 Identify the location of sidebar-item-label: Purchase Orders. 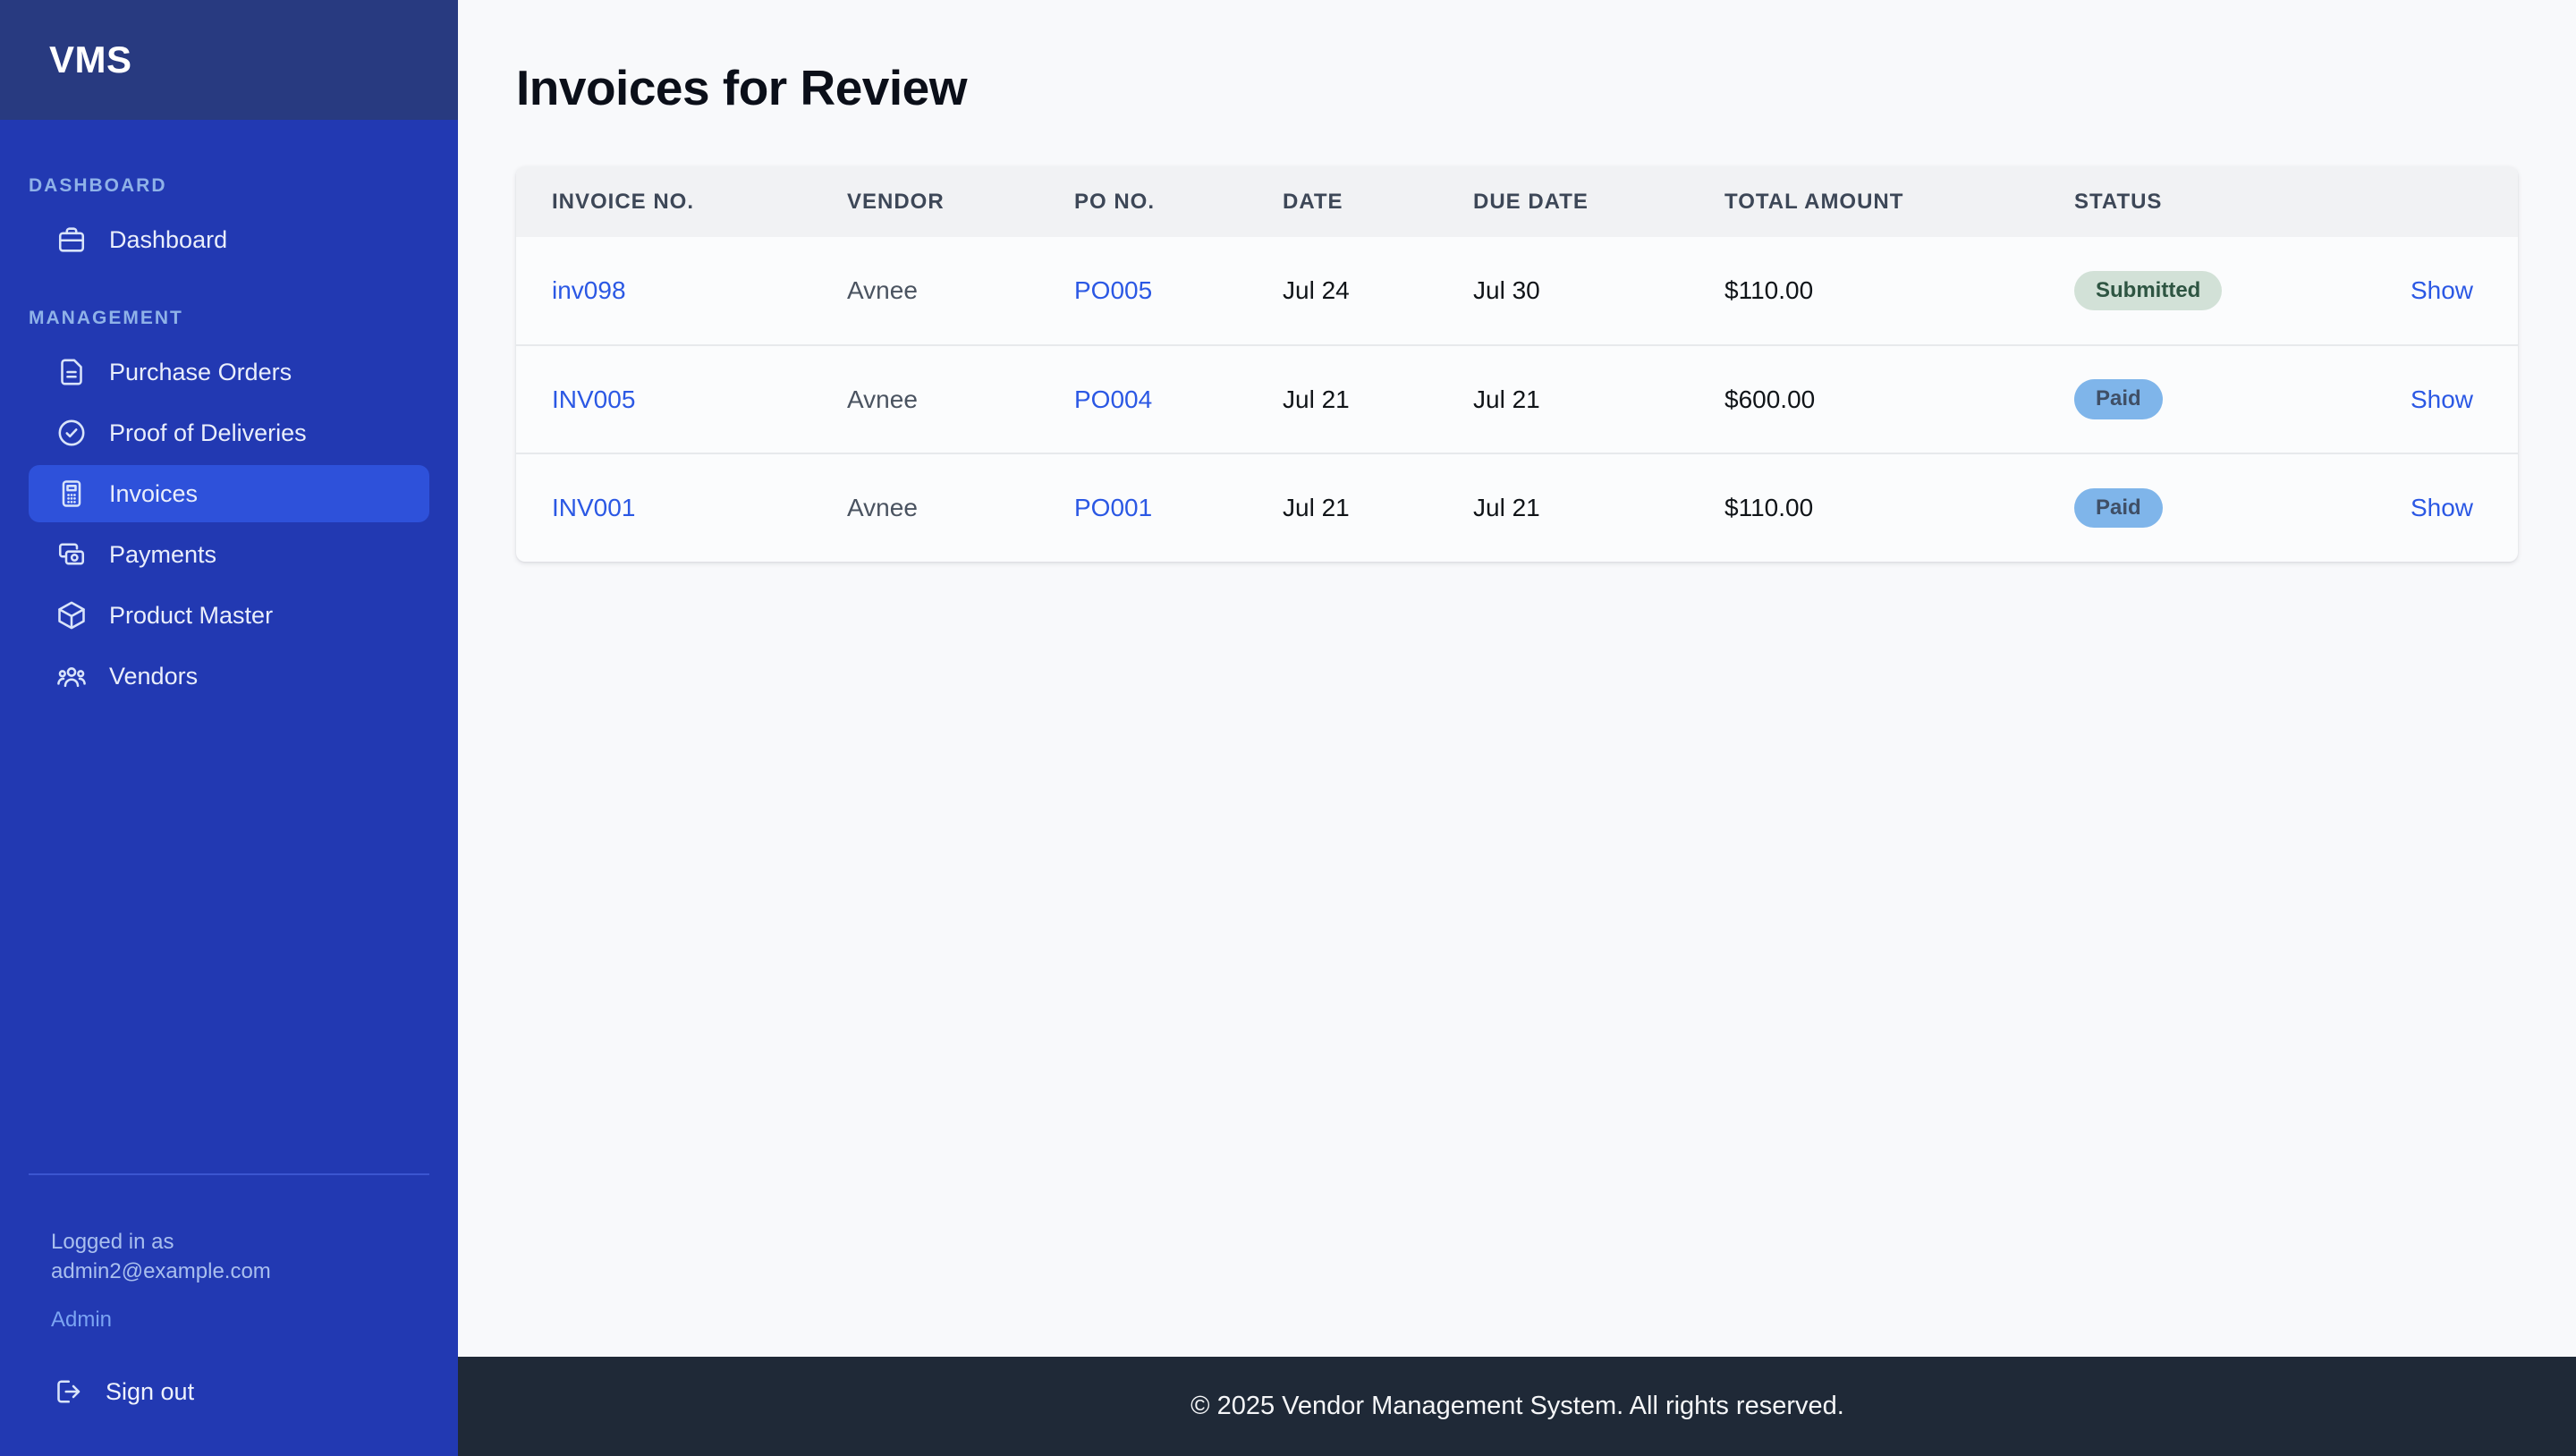
(200, 371).